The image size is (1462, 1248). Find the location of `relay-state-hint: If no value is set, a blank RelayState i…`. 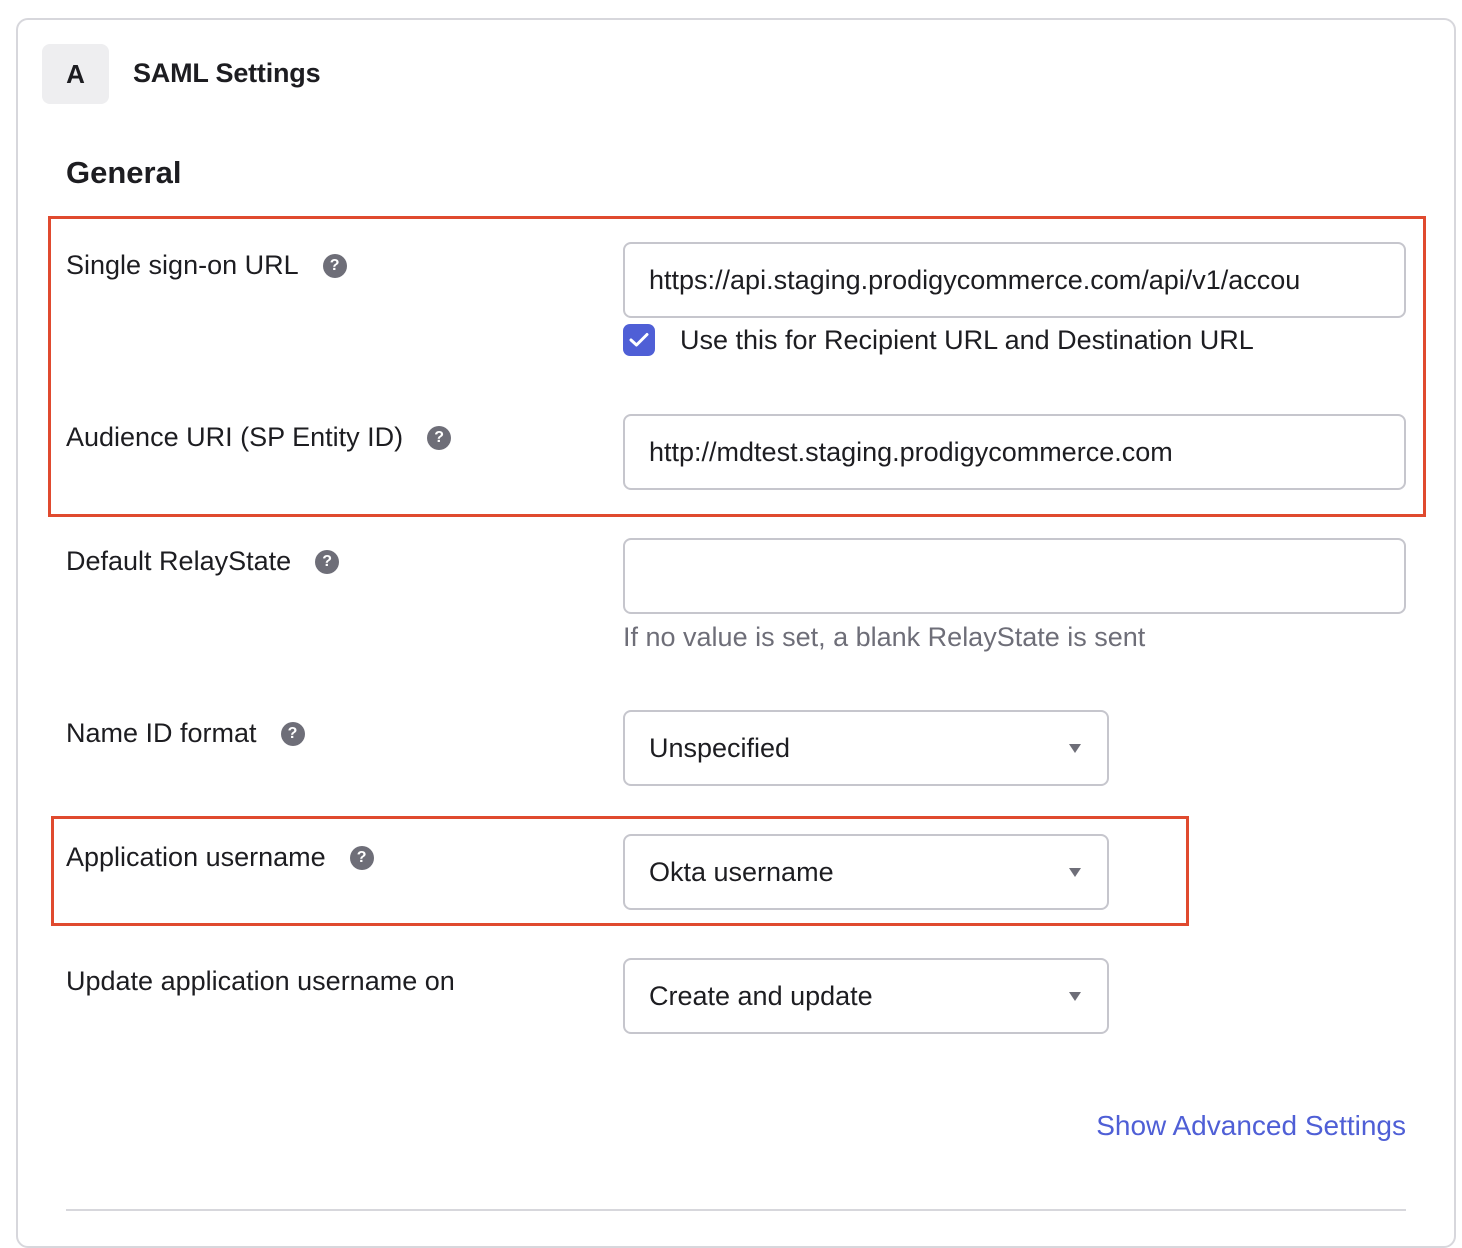

relay-state-hint: If no value is set, a blank RelayState i… is located at coordinates (884, 637).